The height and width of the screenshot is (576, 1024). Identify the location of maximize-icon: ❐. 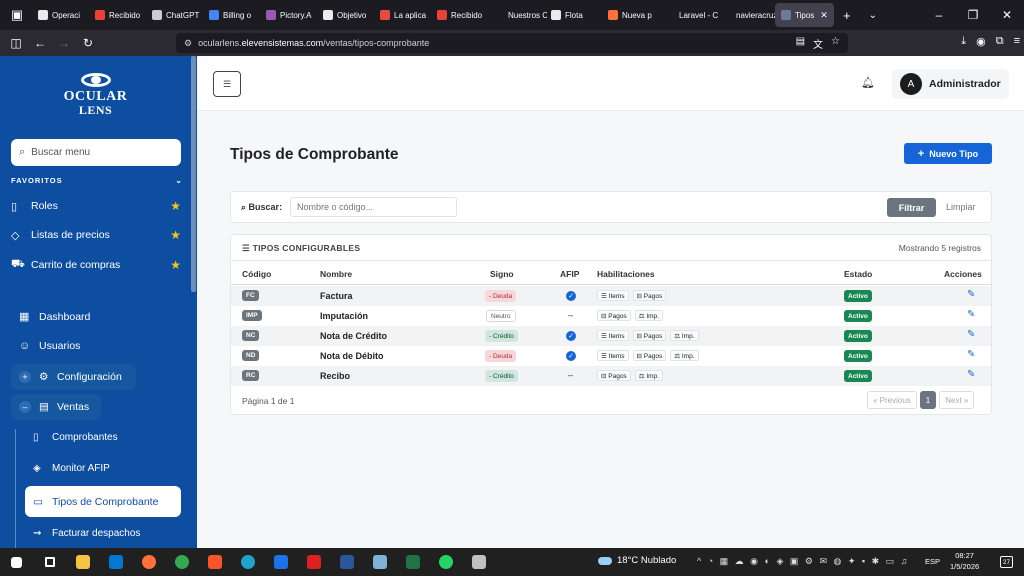
(973, 15).